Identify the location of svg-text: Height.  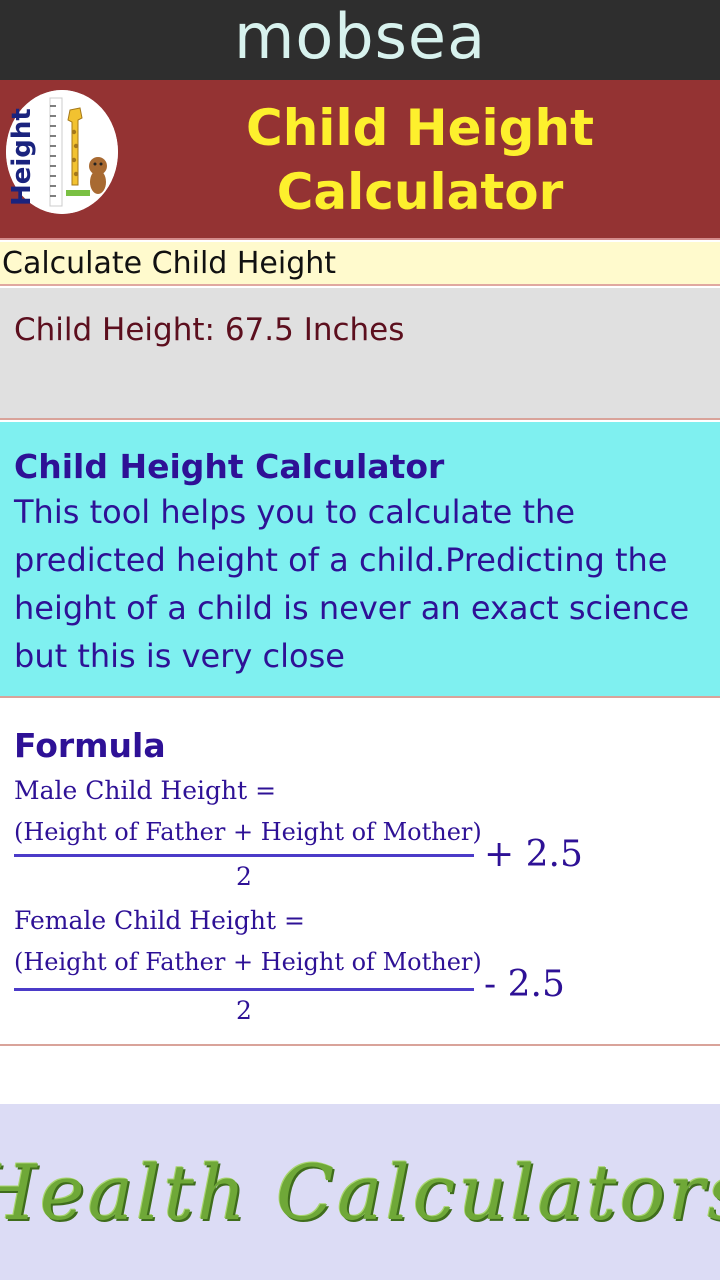
(22, 157).